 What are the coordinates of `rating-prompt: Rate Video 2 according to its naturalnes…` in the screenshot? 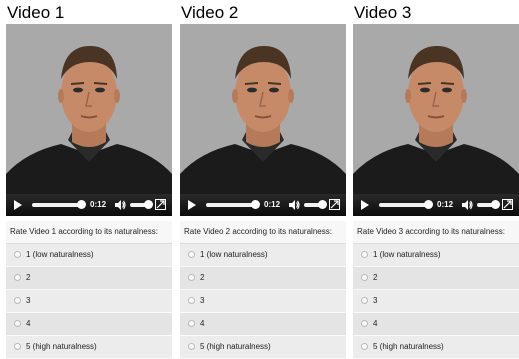 It's located at (263, 232).